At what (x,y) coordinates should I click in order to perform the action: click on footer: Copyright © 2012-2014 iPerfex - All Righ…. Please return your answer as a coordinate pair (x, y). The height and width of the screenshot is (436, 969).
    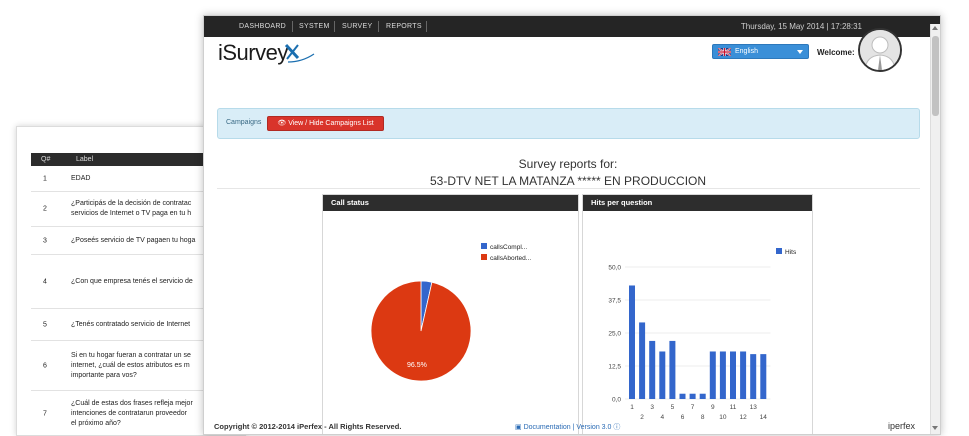
    Looking at the image, I should click on (574, 427).